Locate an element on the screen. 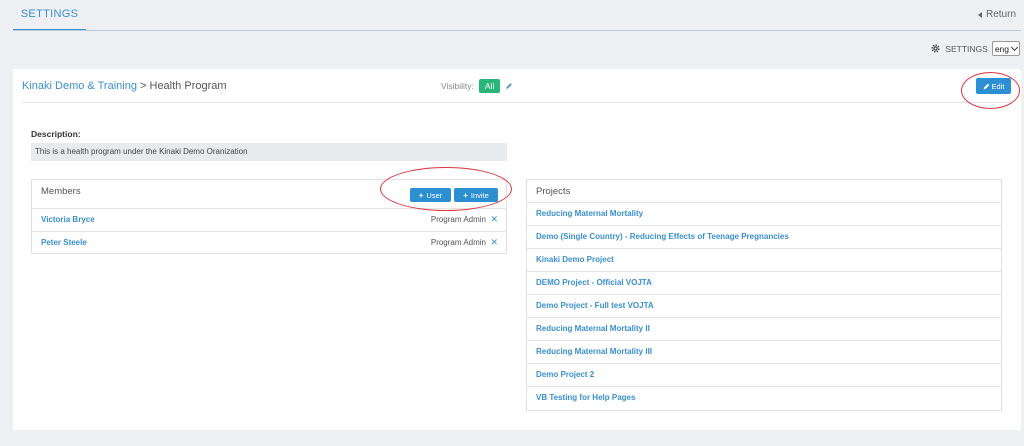 This screenshot has height=446, width=1024. tab-settings: SETTINGS is located at coordinates (49, 15).